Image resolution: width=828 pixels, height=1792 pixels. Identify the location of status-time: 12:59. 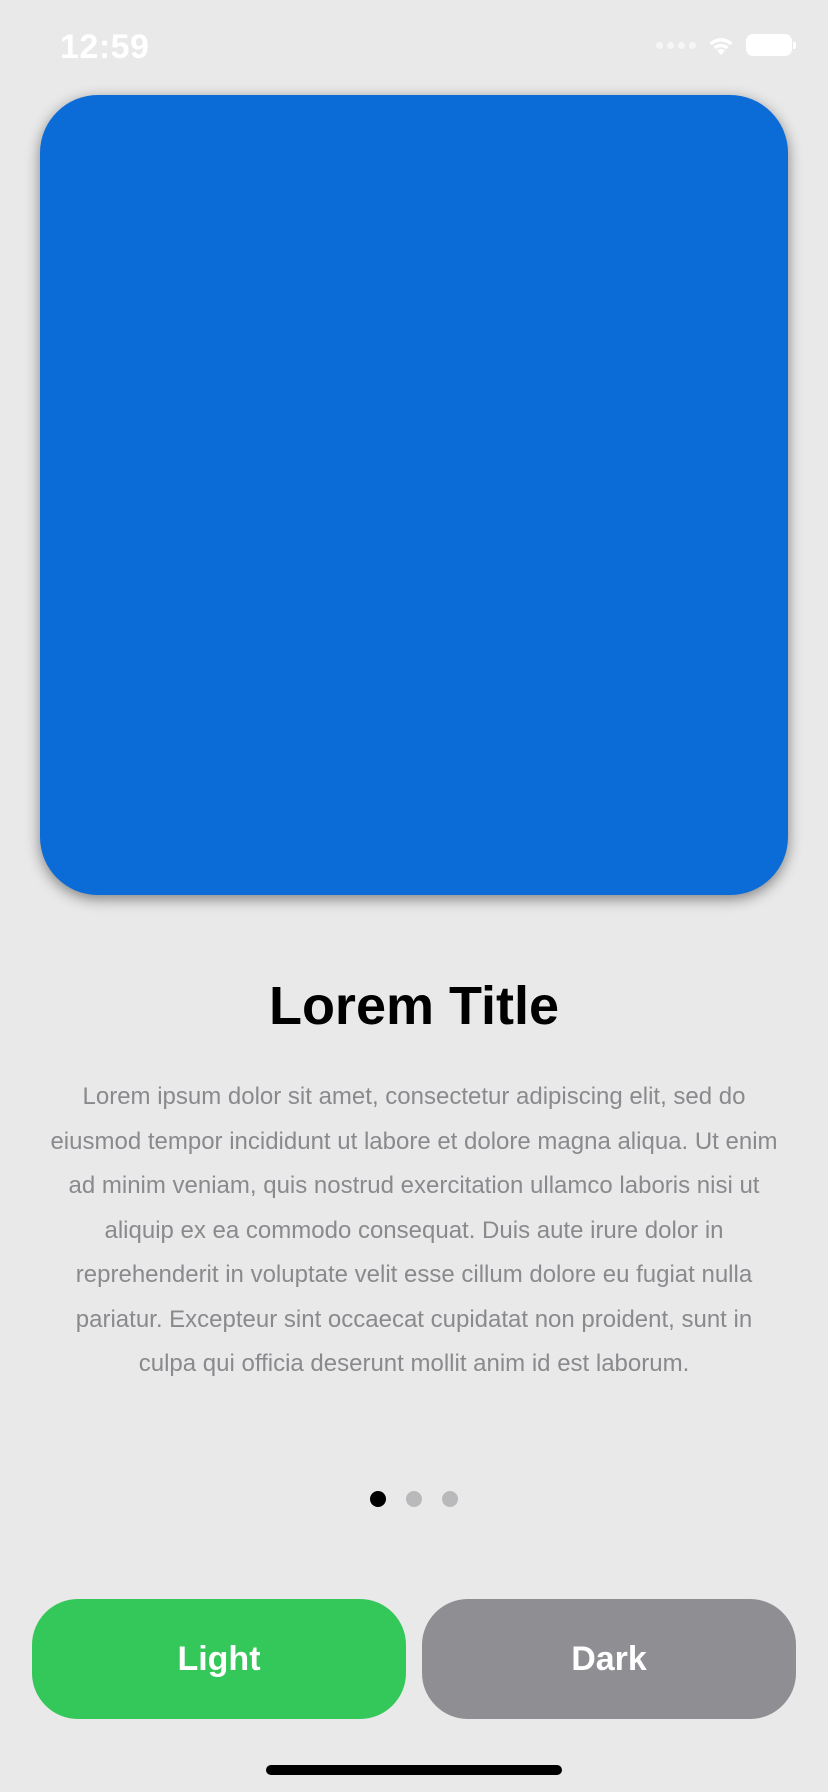
(105, 47).